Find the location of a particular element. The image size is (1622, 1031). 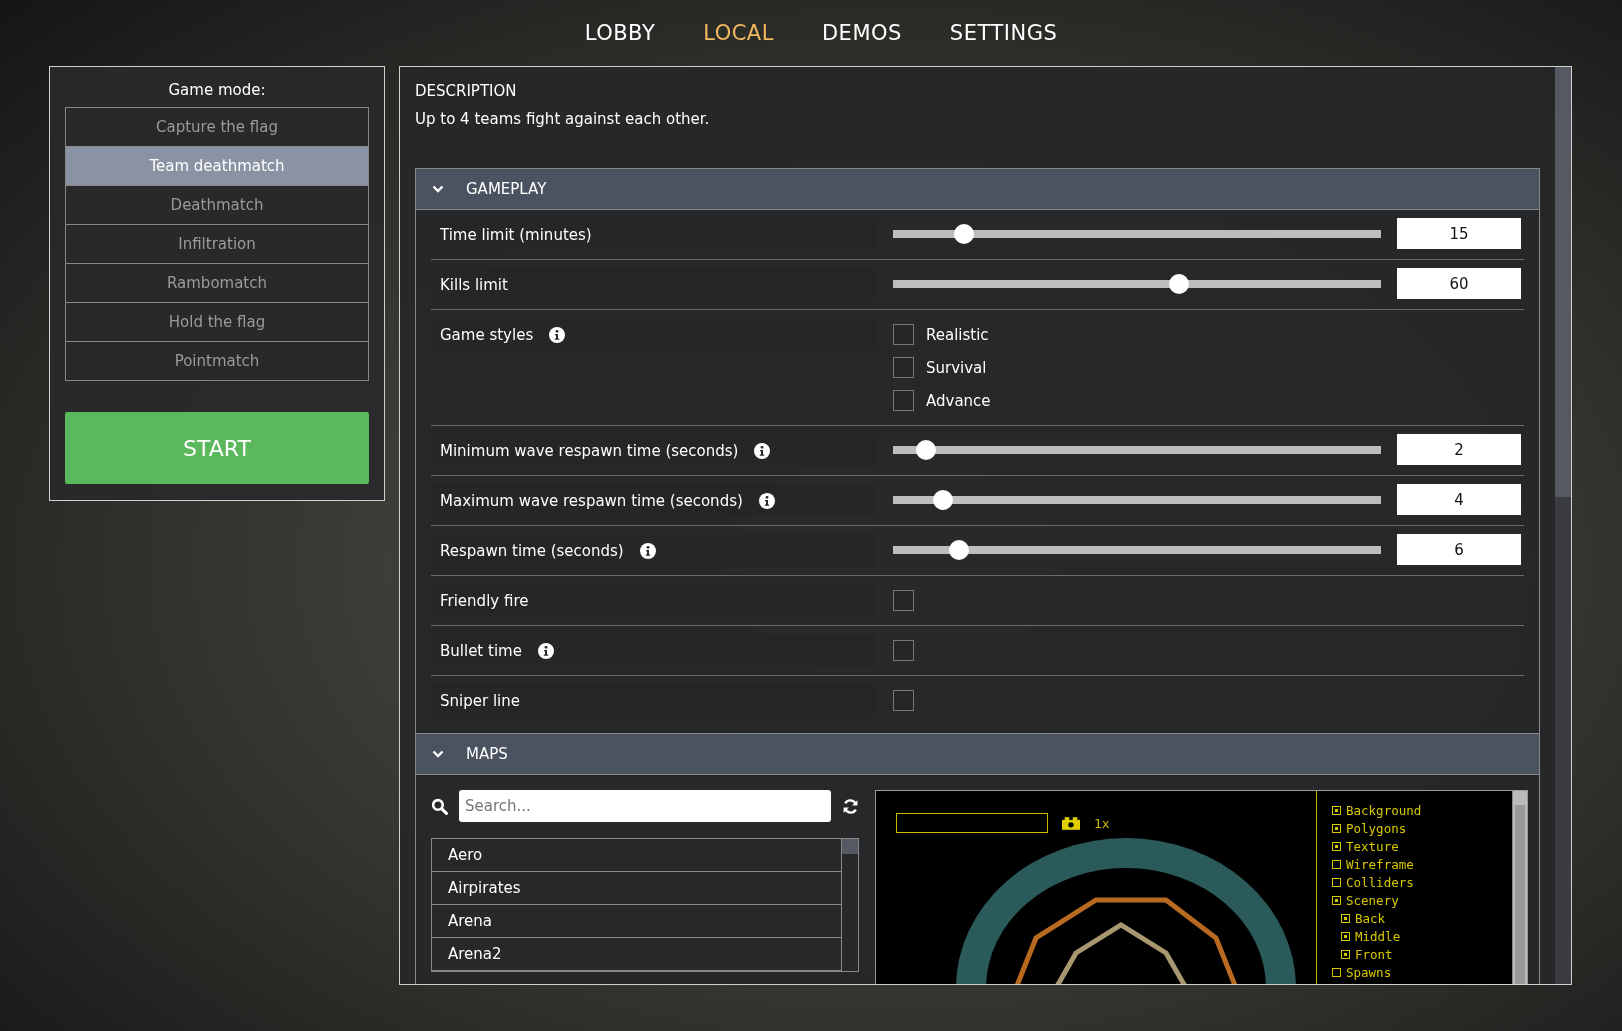

camera-icon is located at coordinates (1071, 823).